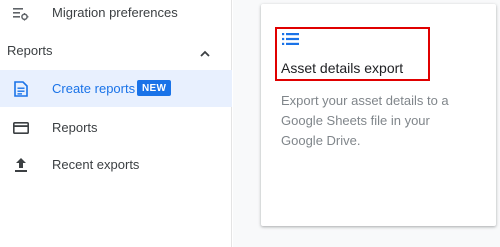  I want to click on export-icon, so click(21, 165).